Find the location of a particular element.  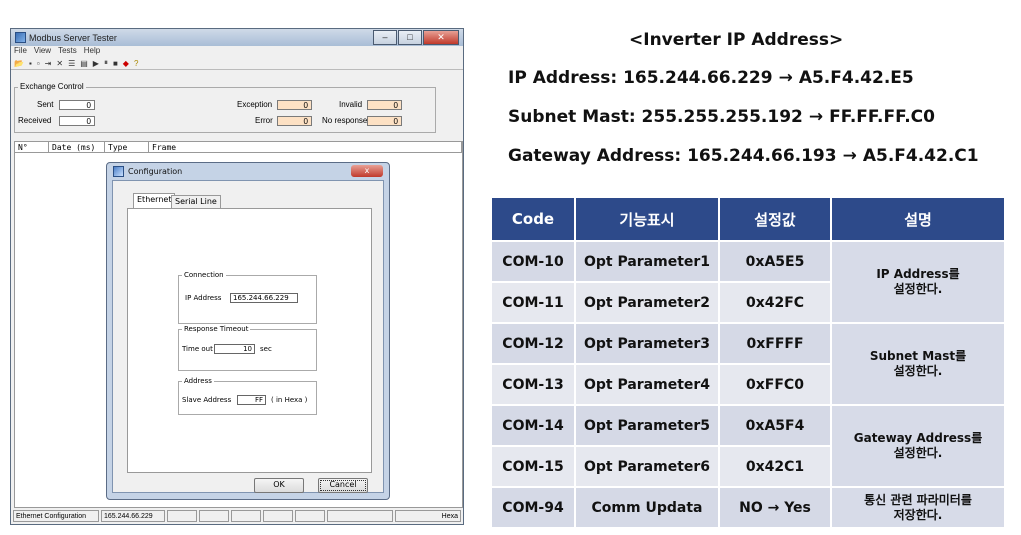

disconnect-icon: ✕ is located at coordinates (59, 63).